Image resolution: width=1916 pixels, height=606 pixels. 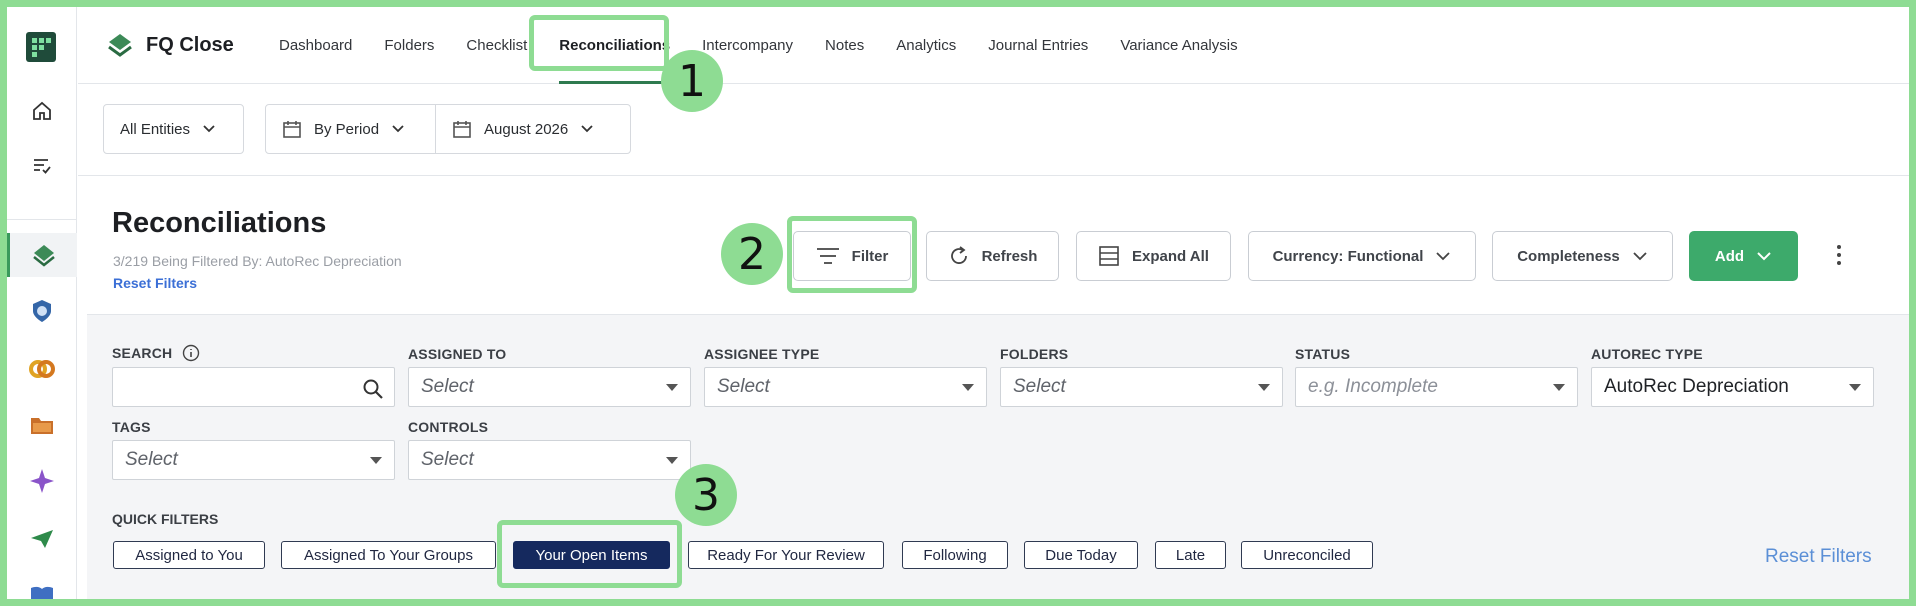 What do you see at coordinates (955, 555) in the screenshot?
I see `chip-following: Following` at bounding box center [955, 555].